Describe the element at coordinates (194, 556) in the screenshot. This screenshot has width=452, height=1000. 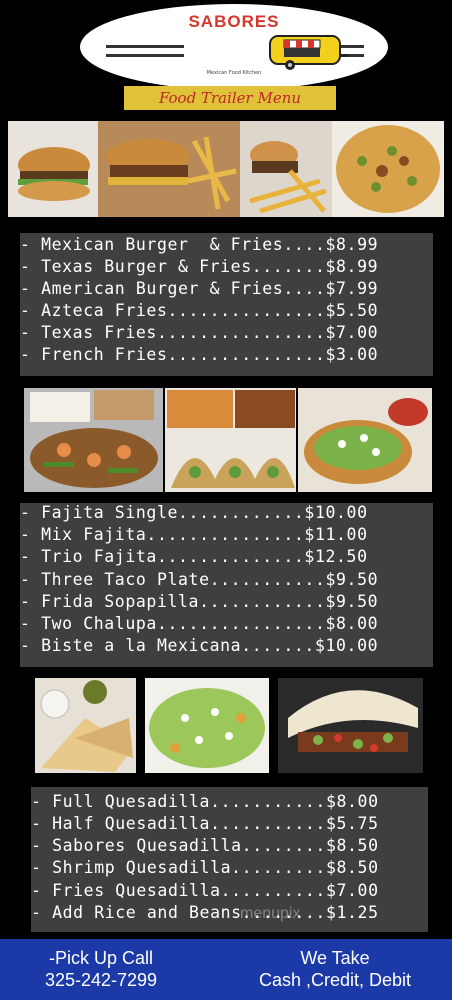
I see `menu-item: - Trio Fajita..............$12.50` at that location.